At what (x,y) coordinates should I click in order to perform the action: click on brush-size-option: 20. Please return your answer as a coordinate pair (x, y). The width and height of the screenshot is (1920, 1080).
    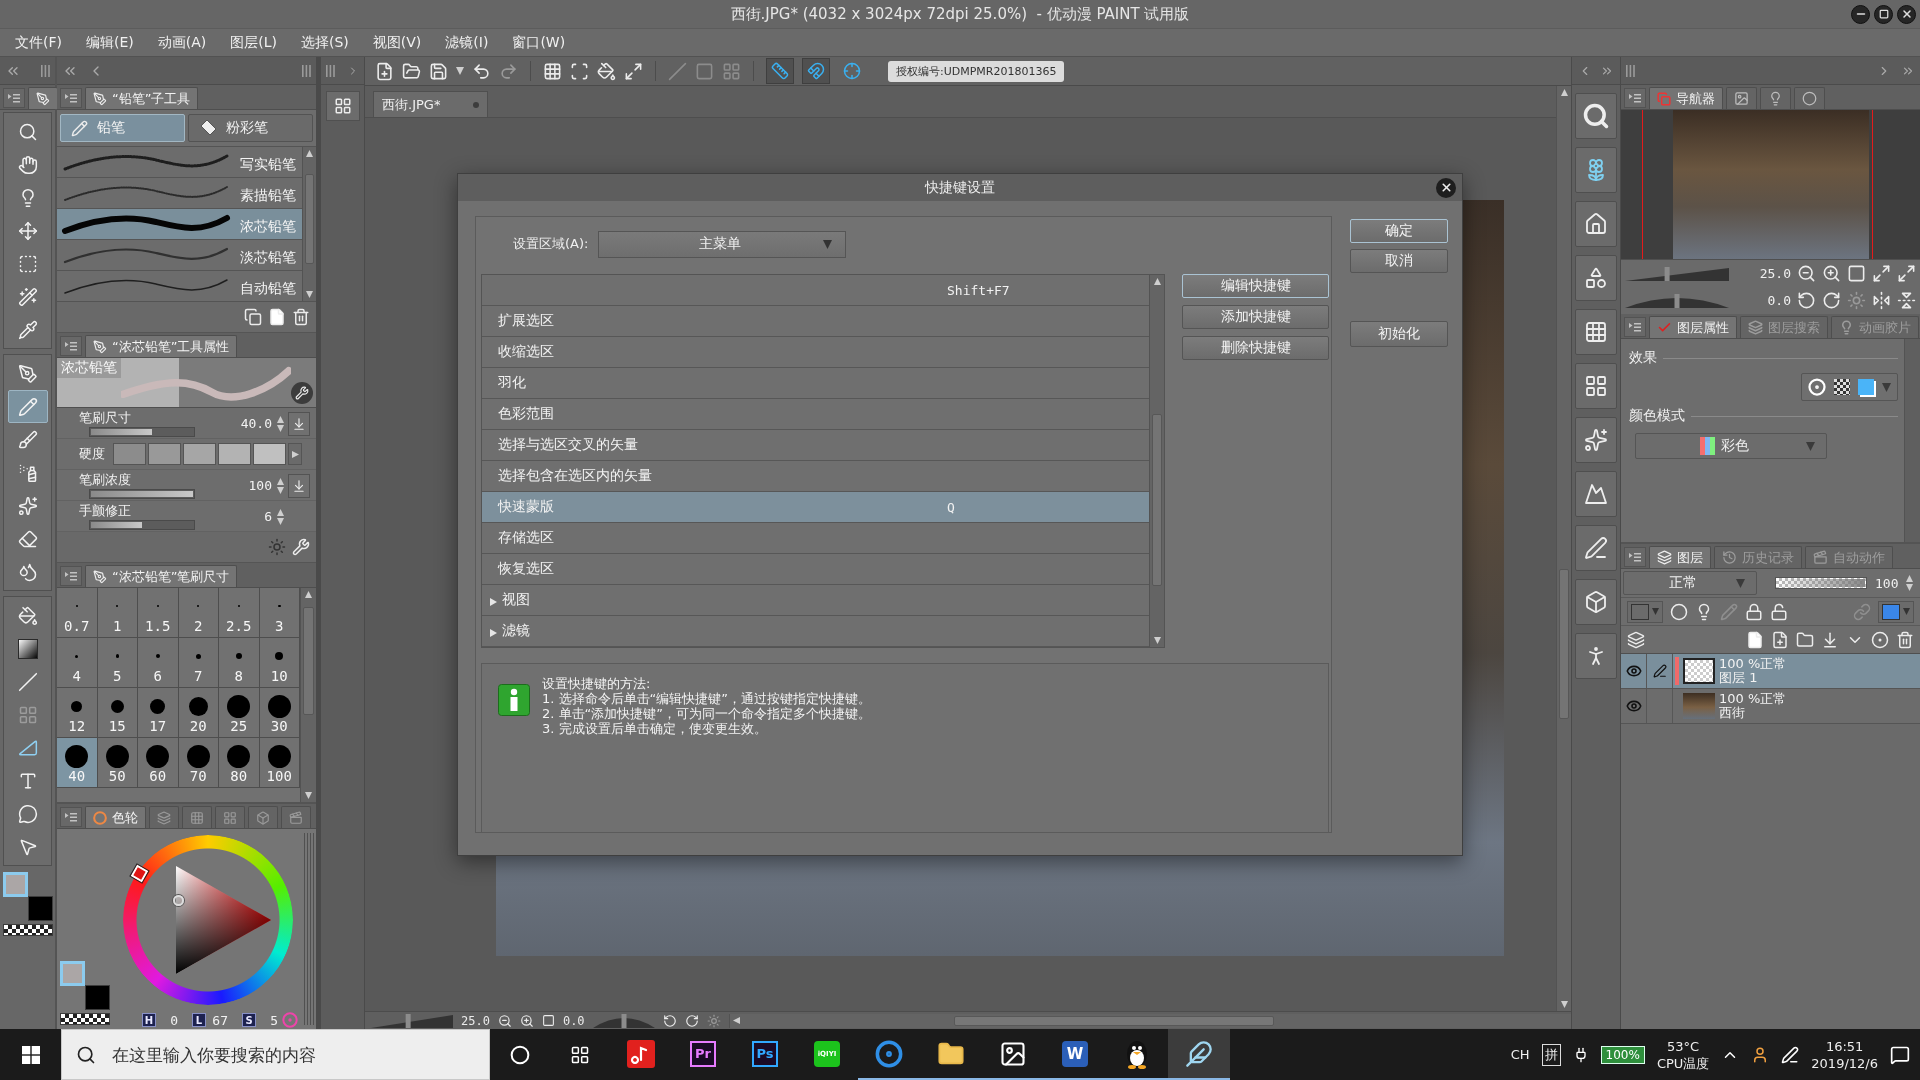
    Looking at the image, I should click on (198, 713).